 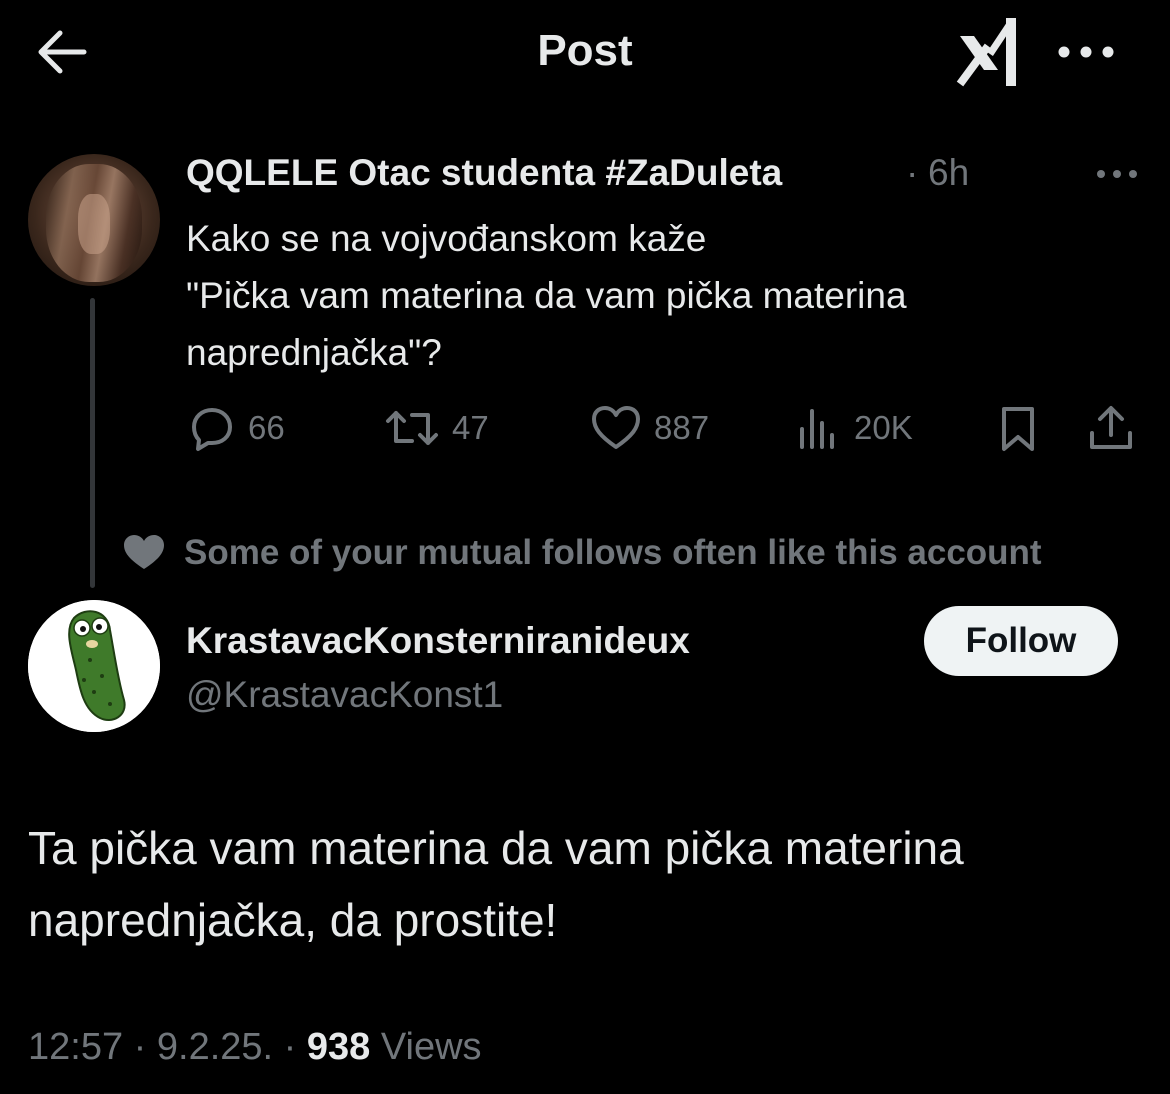 I want to click on views-count: 20K, so click(x=883, y=427).